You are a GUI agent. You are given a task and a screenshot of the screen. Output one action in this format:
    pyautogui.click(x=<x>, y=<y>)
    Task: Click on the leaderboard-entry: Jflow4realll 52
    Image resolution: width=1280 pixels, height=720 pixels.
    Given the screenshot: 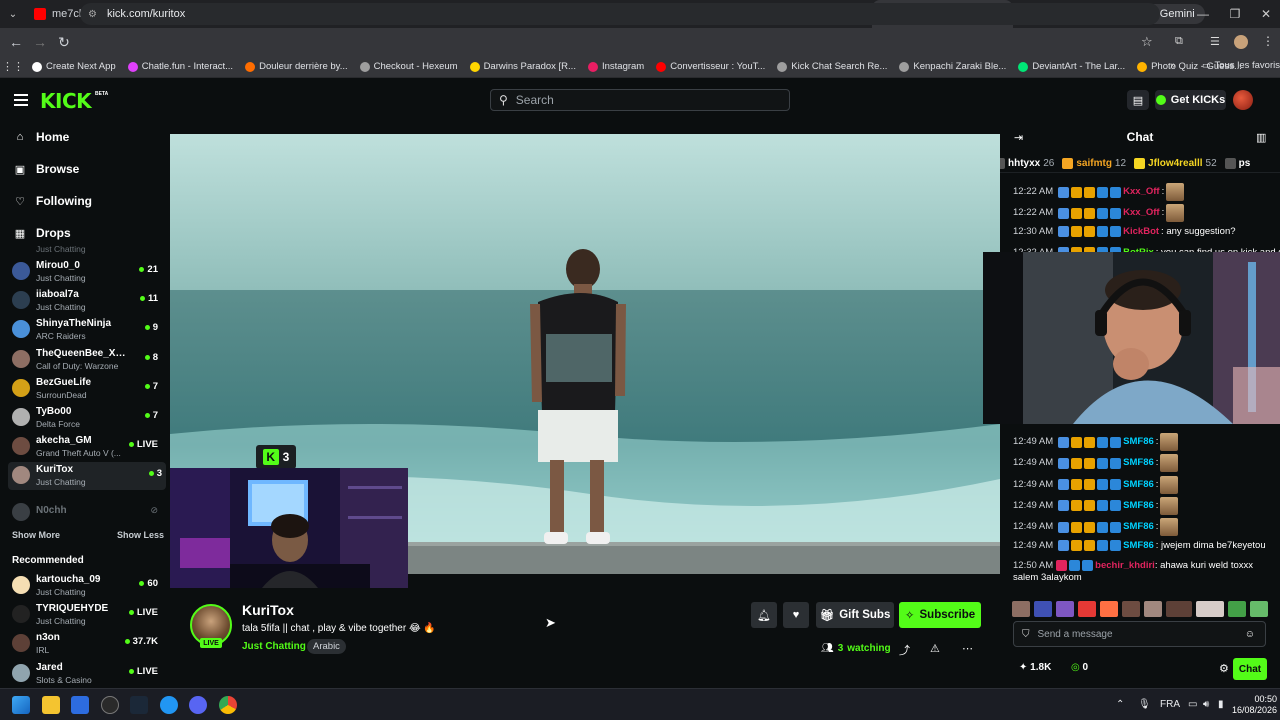 What is the action you would take?
    pyautogui.click(x=1175, y=163)
    